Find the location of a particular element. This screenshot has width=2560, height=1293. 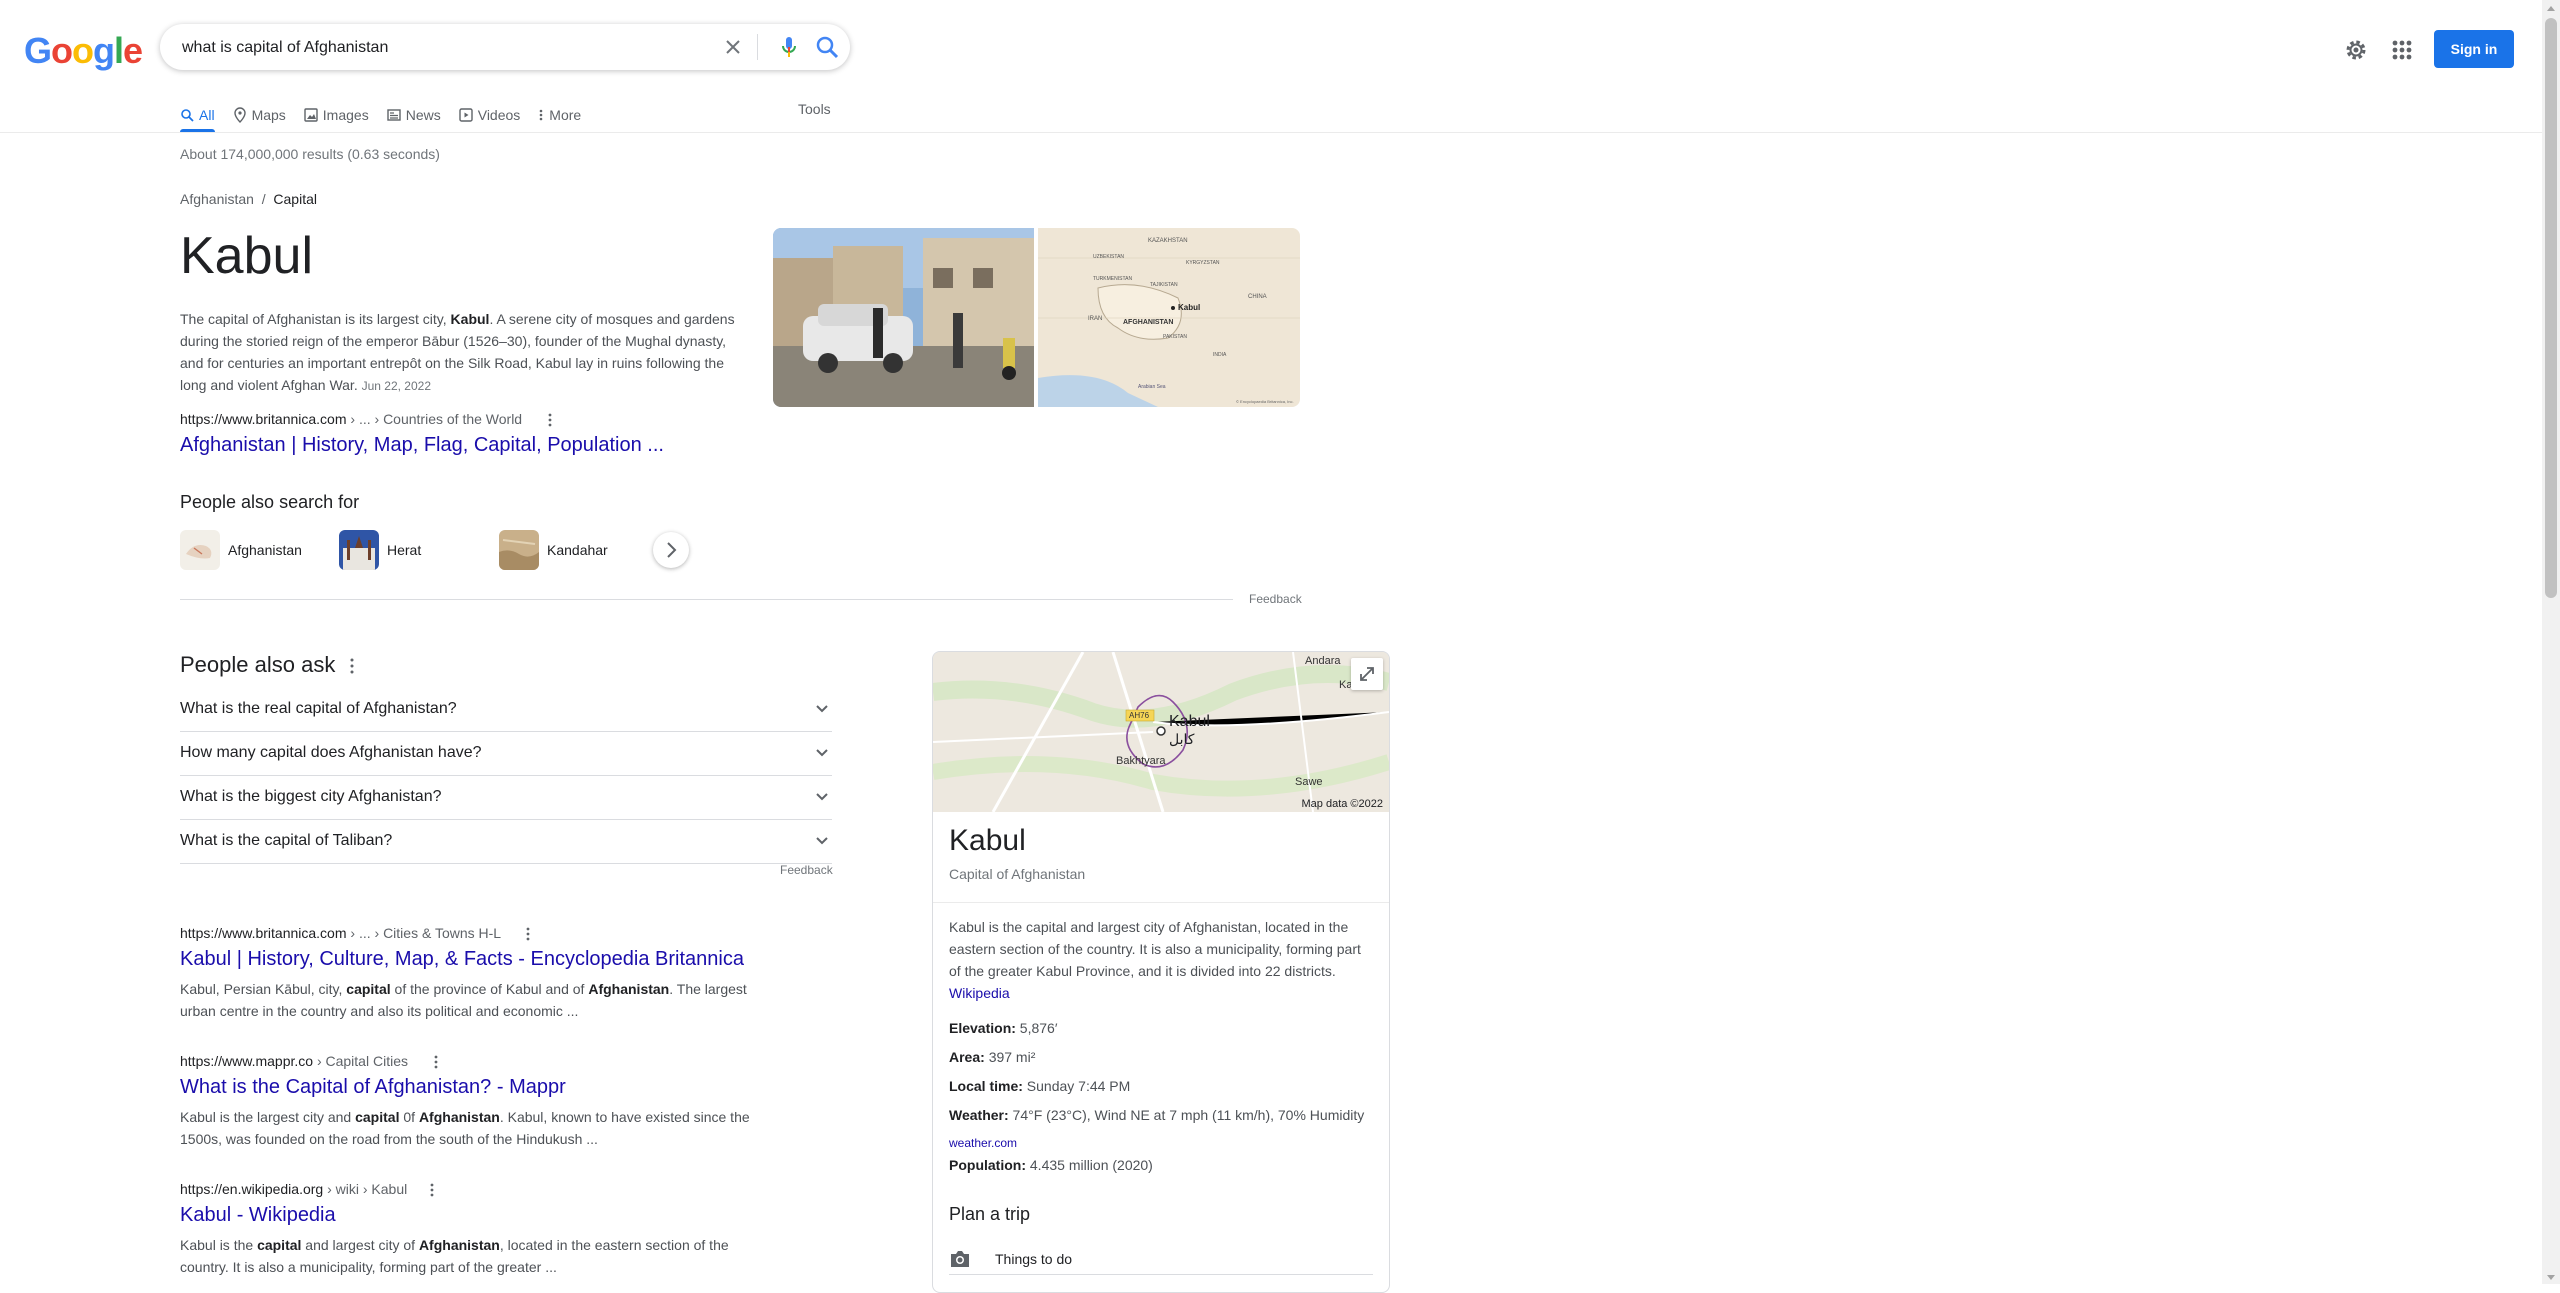

pasf-item-kandahar: Kandahar is located at coordinates (553, 550).